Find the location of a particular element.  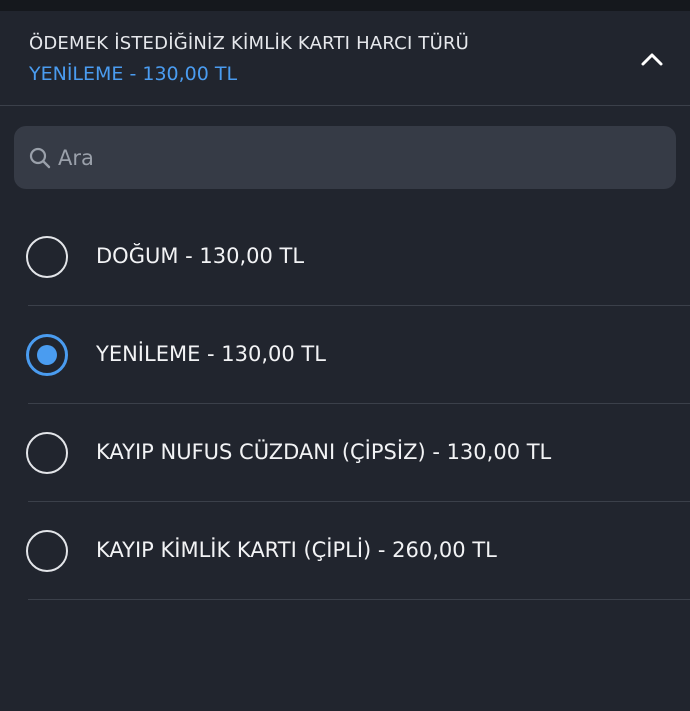

search-input is located at coordinates (358, 157).